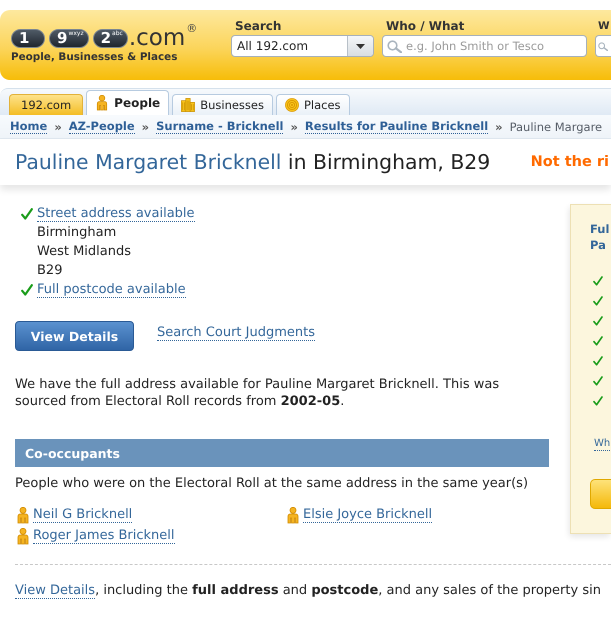 The image size is (611, 630). Describe the element at coordinates (257, 393) in the screenshot. I see `summary-text: We have the full address available for Pauline Margaret Bricknell. This was sourced from Electoral Roll records from 2002-05.` at that location.